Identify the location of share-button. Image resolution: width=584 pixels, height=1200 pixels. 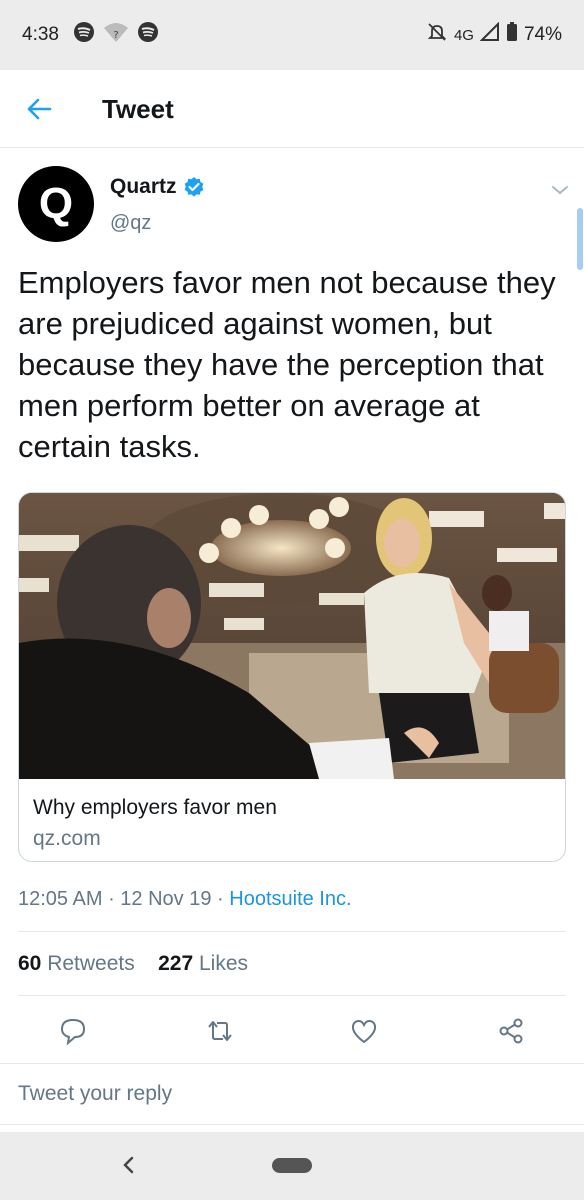
(511, 1031).